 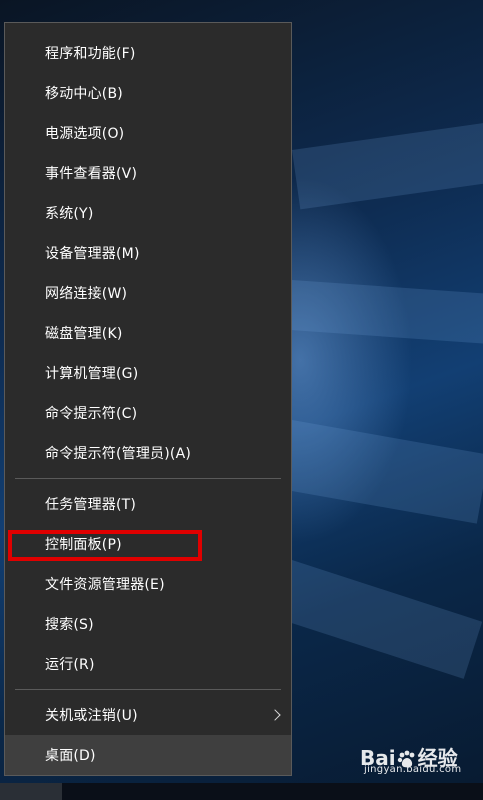 I want to click on menu-item-disk-management: 磁盘管理(K), so click(x=148, y=333).